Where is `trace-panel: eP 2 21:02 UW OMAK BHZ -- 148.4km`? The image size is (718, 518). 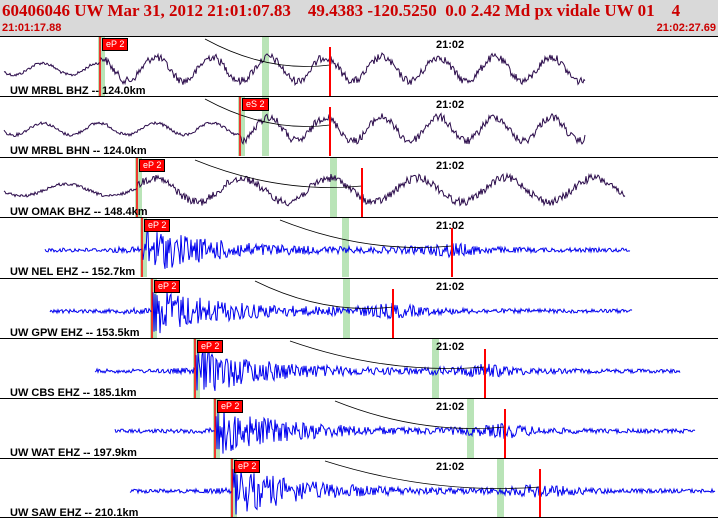
trace-panel: eP 2 21:02 UW OMAK BHZ -- 148.4km is located at coordinates (359, 187).